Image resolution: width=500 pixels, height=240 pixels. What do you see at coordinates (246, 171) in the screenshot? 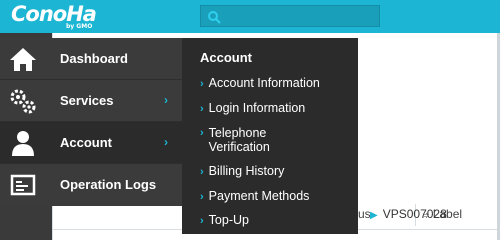
I see `submenu-item-label: Billing History` at bounding box center [246, 171].